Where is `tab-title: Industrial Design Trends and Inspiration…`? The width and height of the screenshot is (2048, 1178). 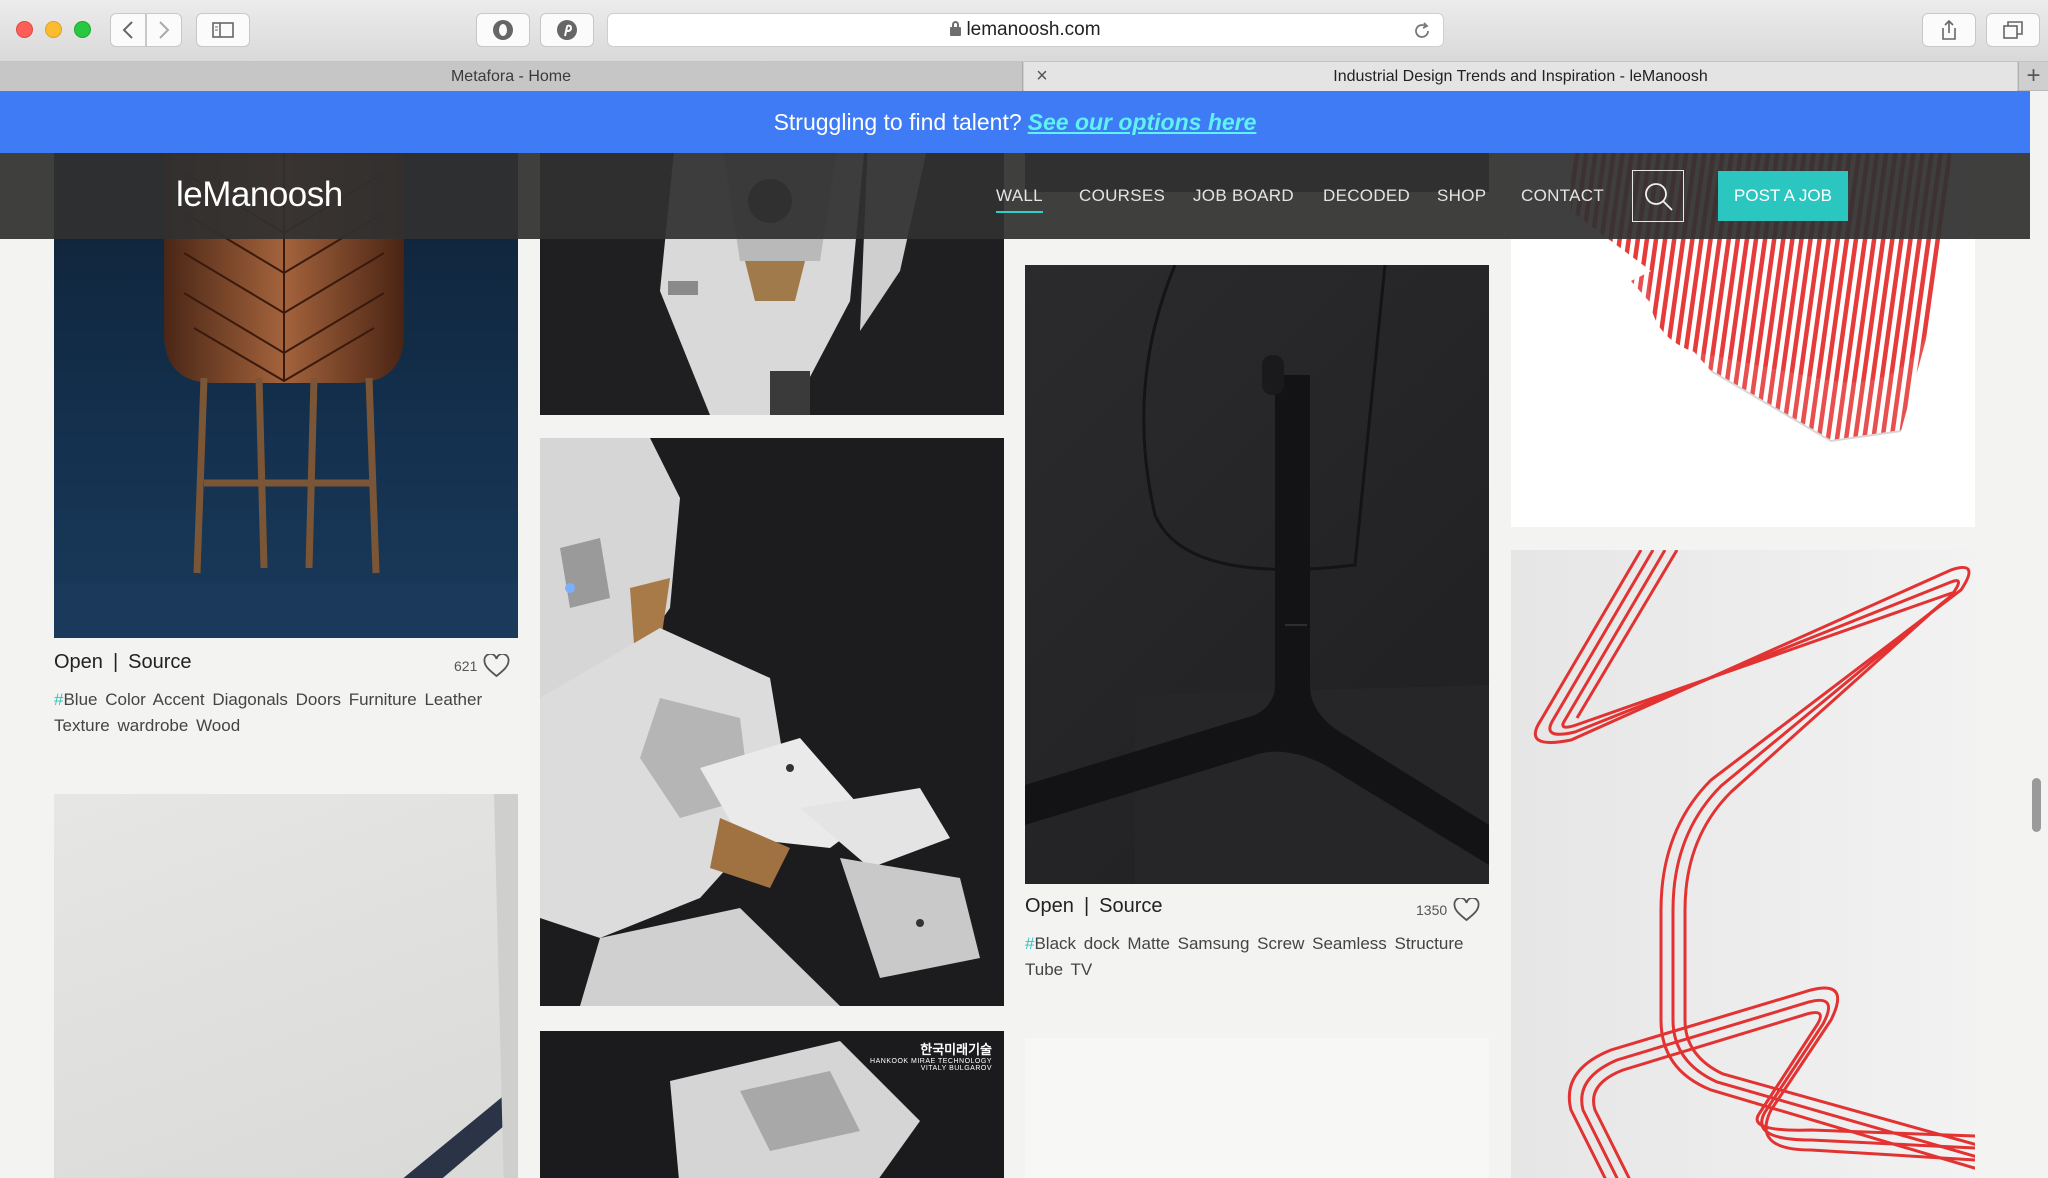 tab-title: Industrial Design Trends and Inspiration… is located at coordinates (1520, 76).